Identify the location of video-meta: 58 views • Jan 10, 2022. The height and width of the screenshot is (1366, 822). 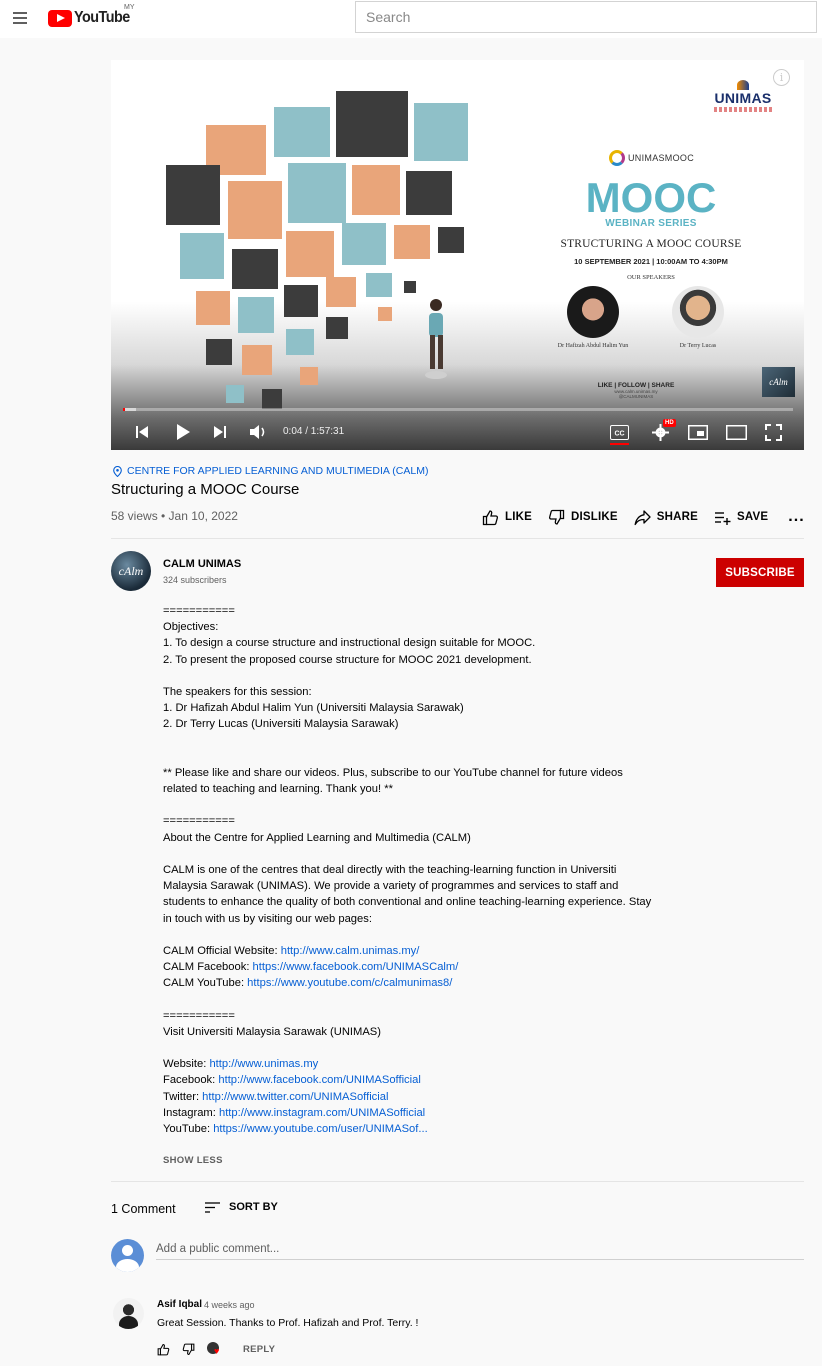
(174, 516).